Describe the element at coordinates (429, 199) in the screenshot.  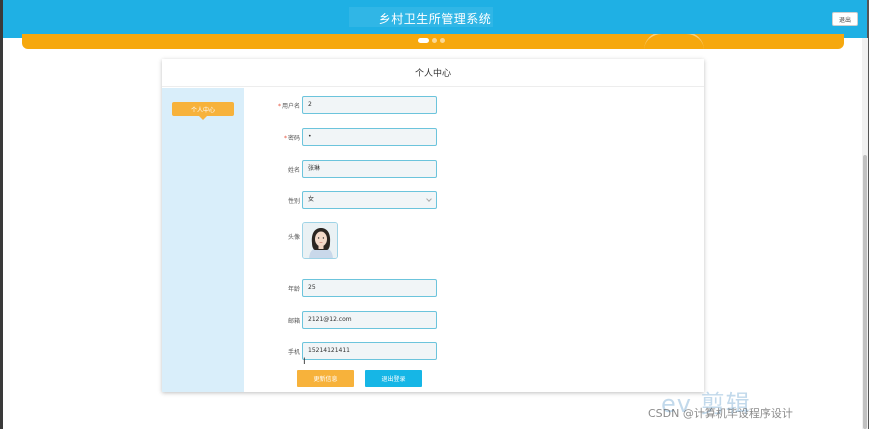
I see `chevron-down-icon` at that location.